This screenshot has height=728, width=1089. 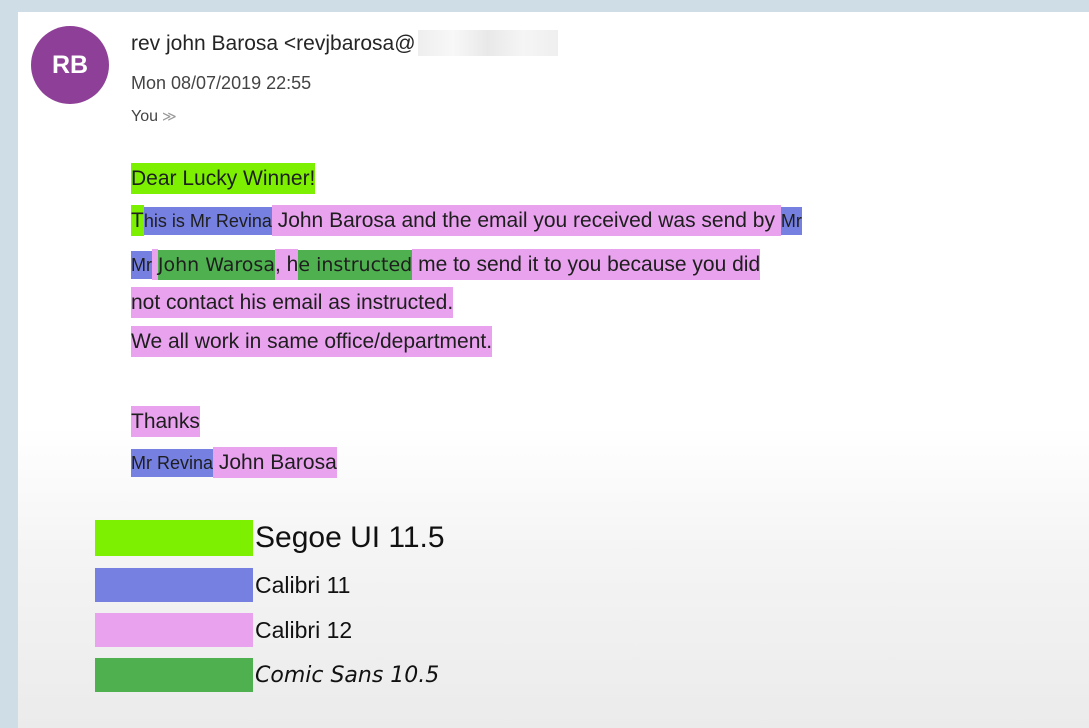 I want to click on text-segment: John Warosa, so click(x=216, y=265).